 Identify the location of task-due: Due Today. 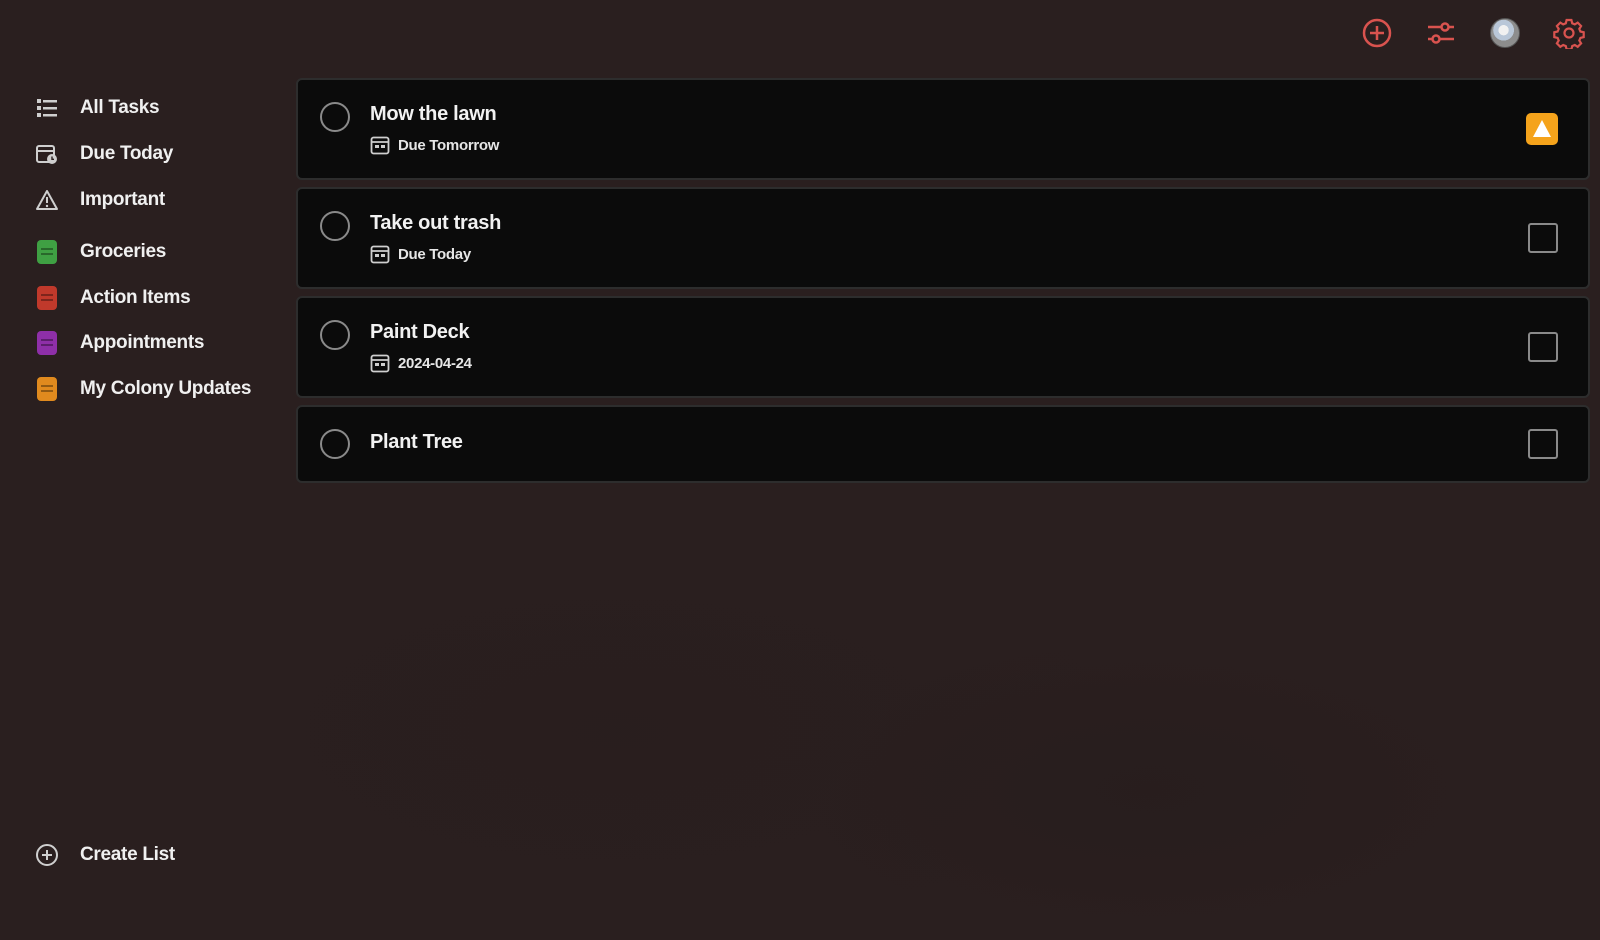
(420, 254).